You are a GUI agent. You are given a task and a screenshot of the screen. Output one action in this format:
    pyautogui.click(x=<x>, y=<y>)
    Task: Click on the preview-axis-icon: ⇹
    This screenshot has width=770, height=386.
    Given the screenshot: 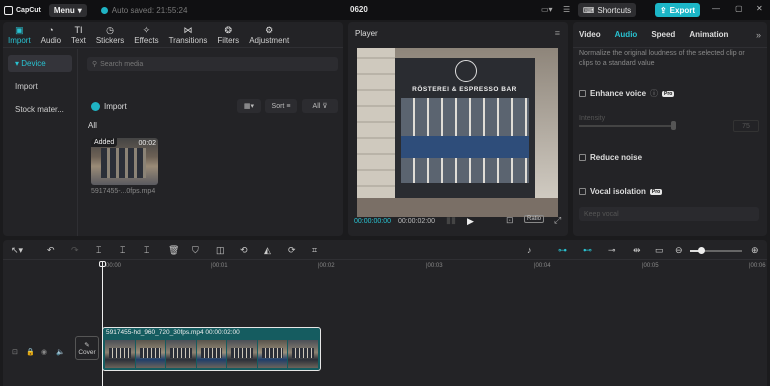 What is the action you would take?
    pyautogui.click(x=637, y=250)
    